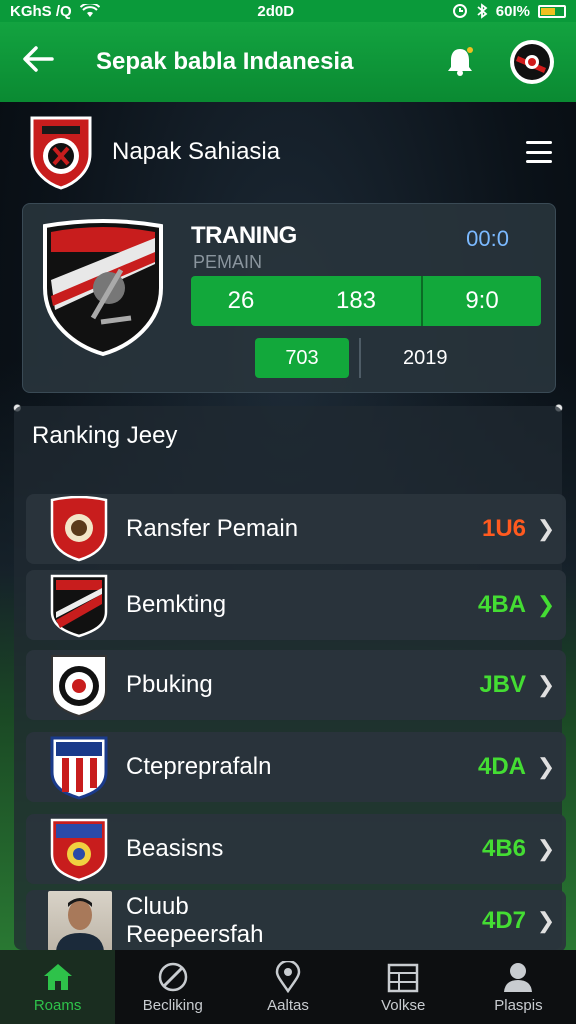 This screenshot has height=1024, width=576. I want to click on club-logo-button, so click(532, 62).